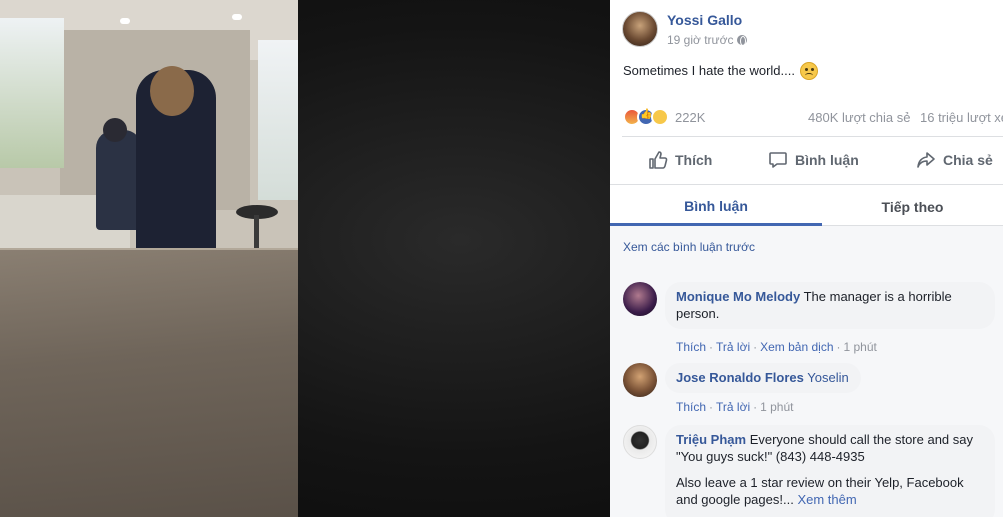  I want to click on post-actions: Thích Bình luận Chia sẻ, so click(806, 160).